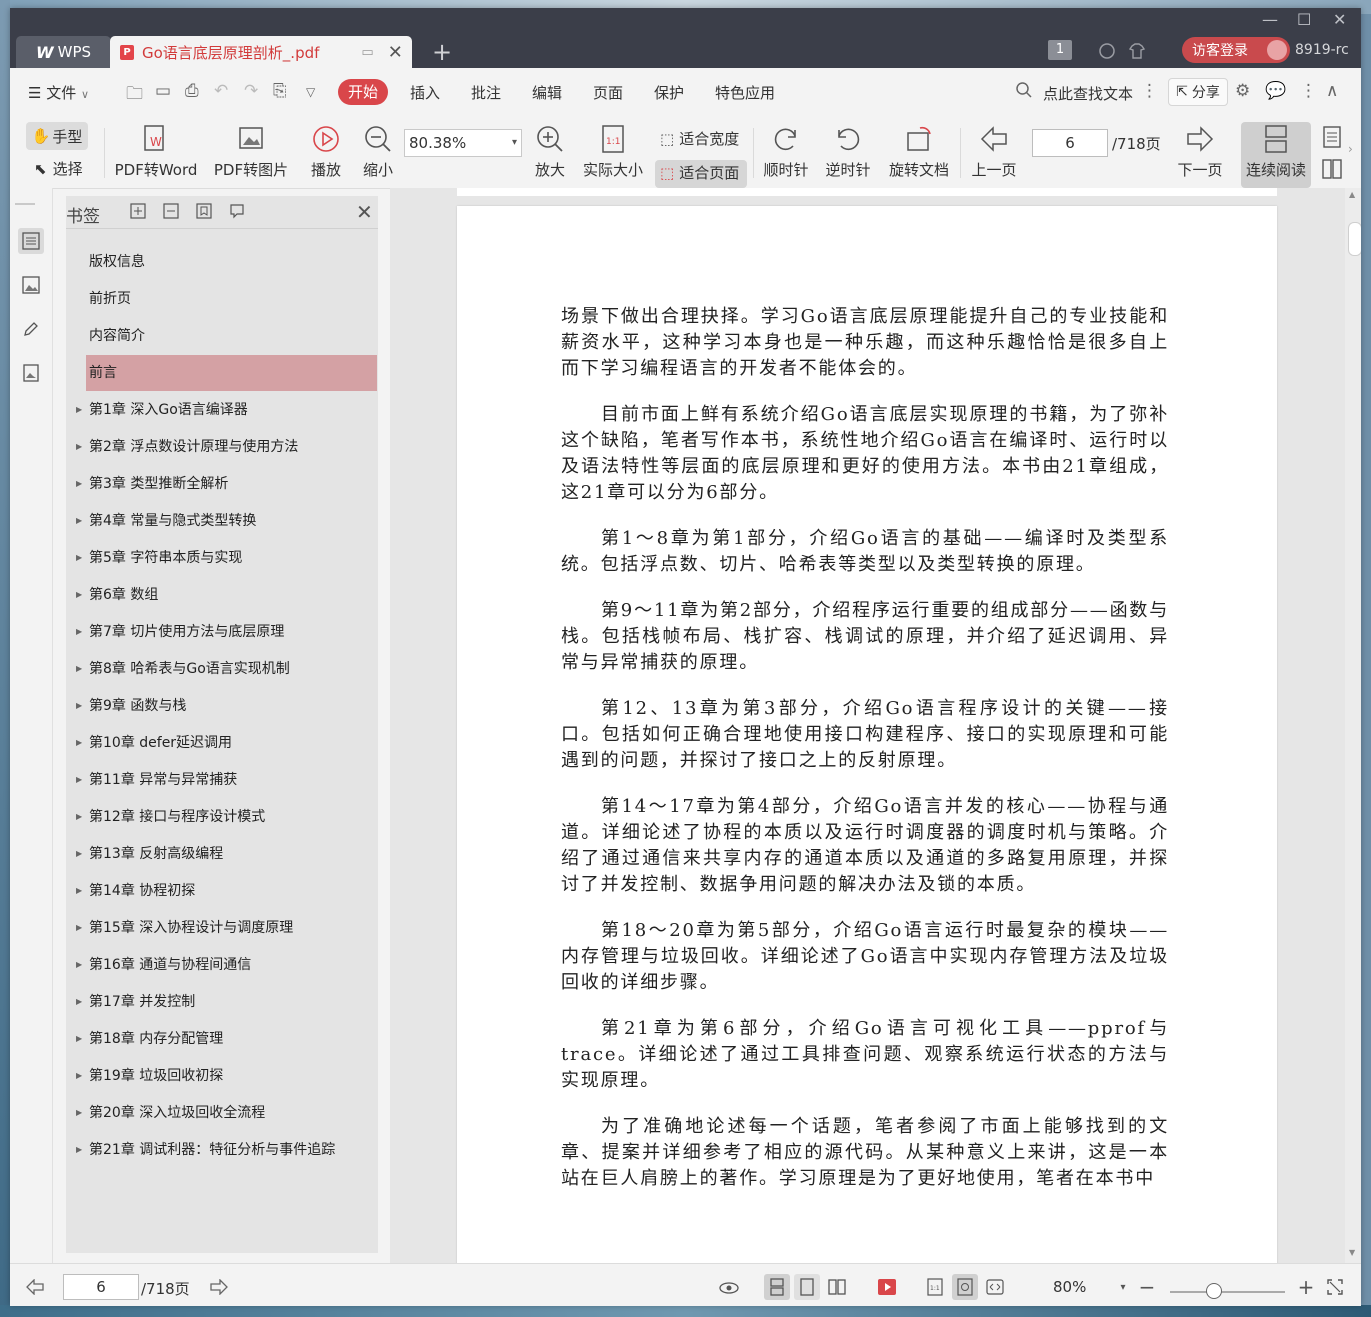 This screenshot has width=1371, height=1317. Describe the element at coordinates (237, 211) in the screenshot. I see `bookmark-options-icon` at that location.